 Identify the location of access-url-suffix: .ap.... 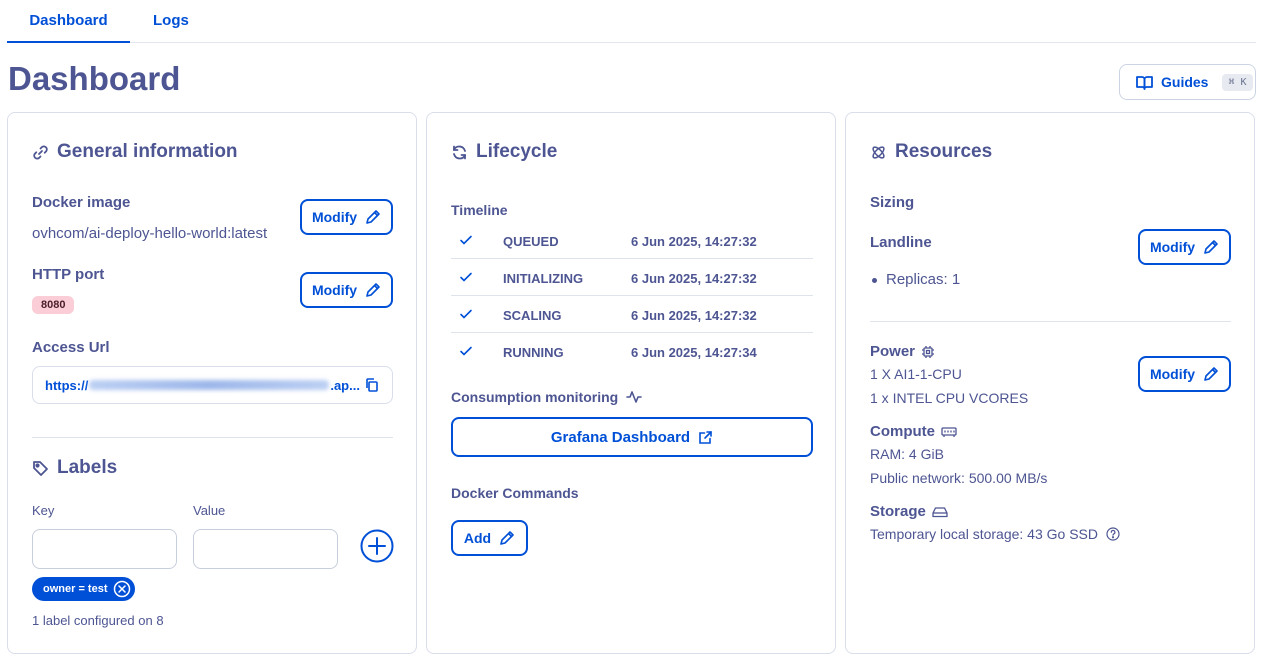
(345, 385).